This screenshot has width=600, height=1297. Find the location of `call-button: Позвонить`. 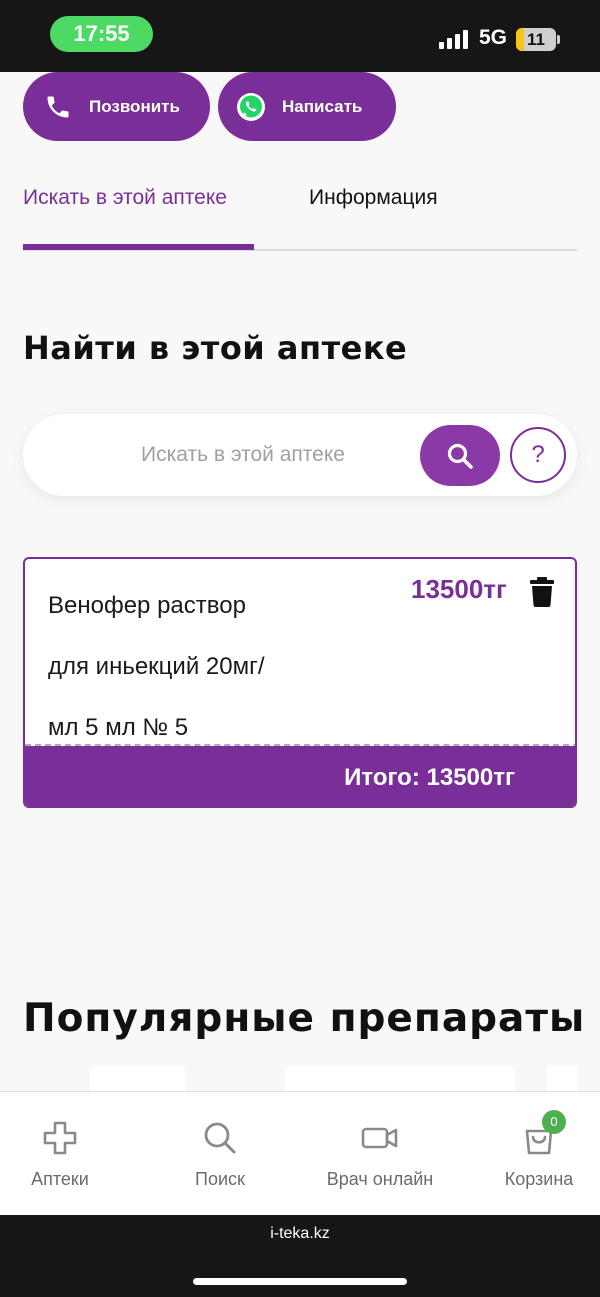

call-button: Позвонить is located at coordinates (116, 106).